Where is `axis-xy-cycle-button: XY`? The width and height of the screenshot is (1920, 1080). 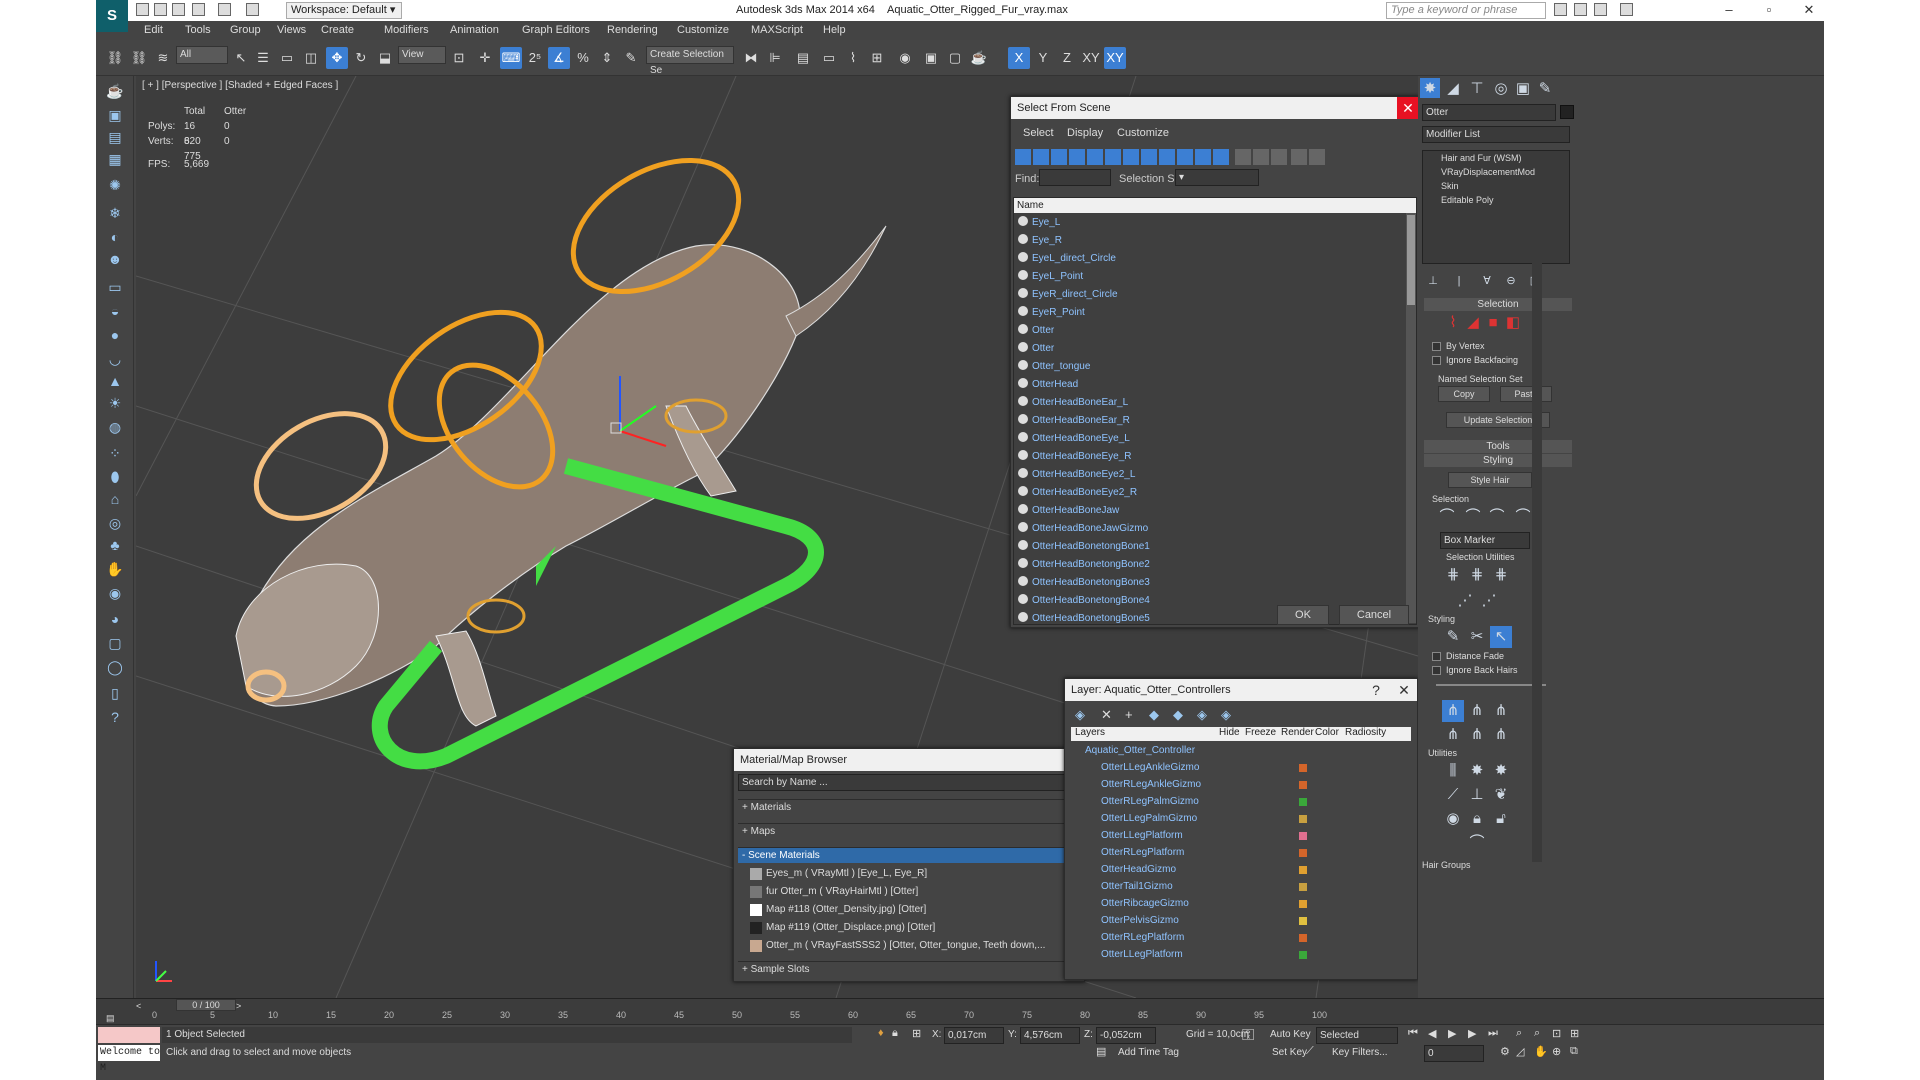 axis-xy-cycle-button: XY is located at coordinates (1115, 58).